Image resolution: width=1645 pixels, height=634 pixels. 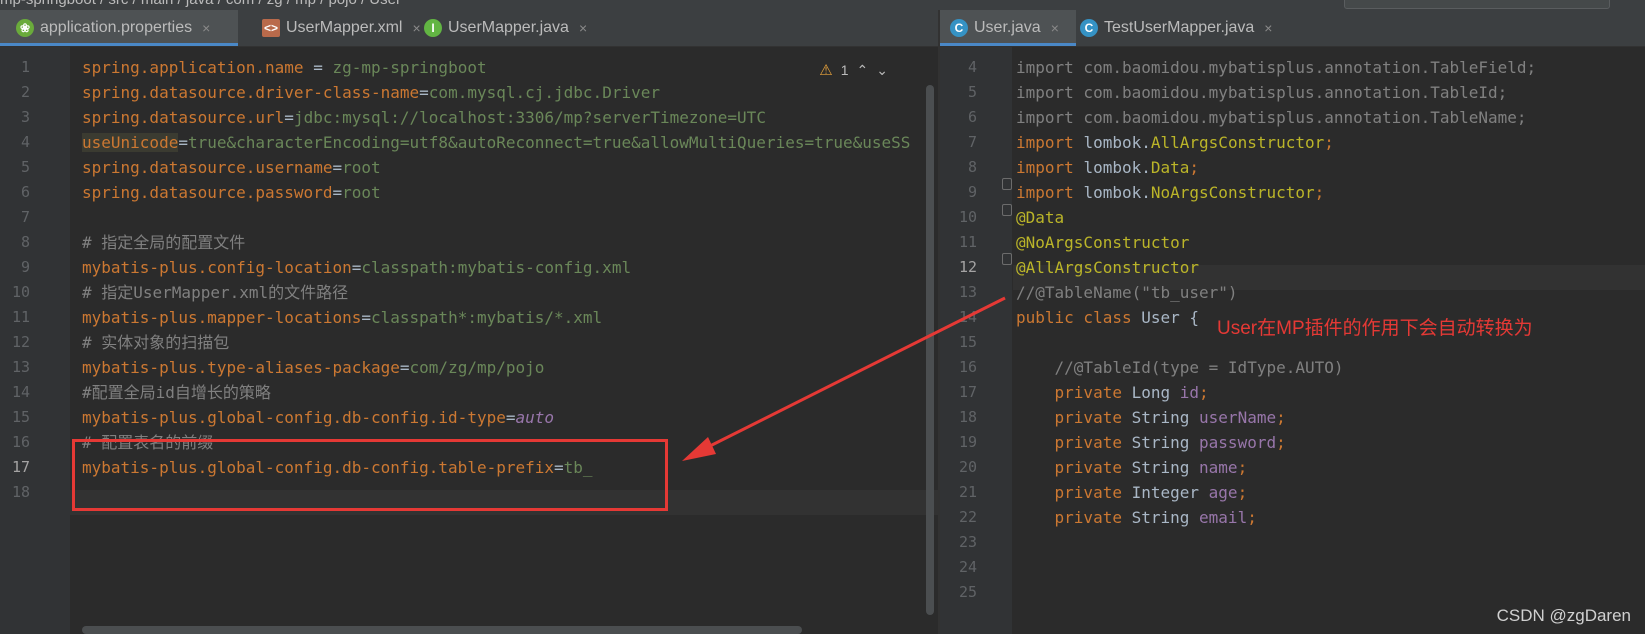 What do you see at coordinates (1132, 492) in the screenshot?
I see `code-line: private Integer age;` at bounding box center [1132, 492].